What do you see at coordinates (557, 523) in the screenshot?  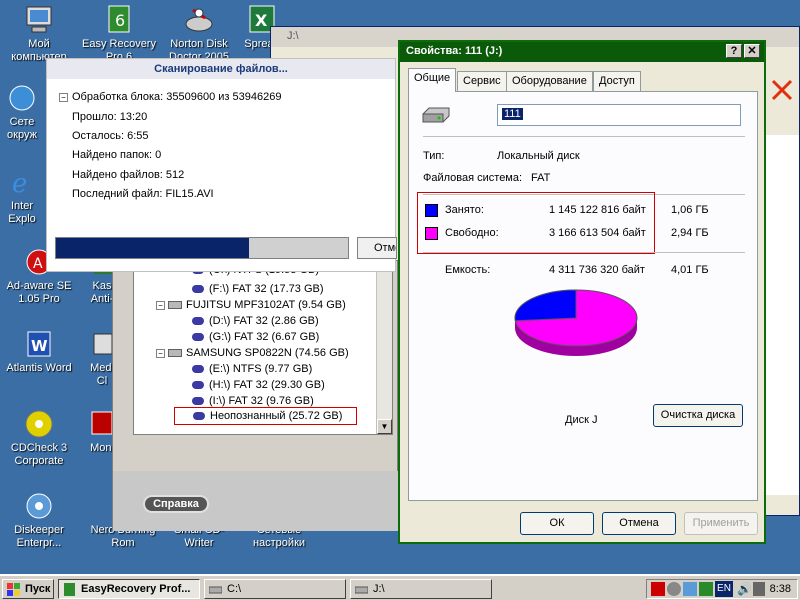 I see `ok-button: ОК` at bounding box center [557, 523].